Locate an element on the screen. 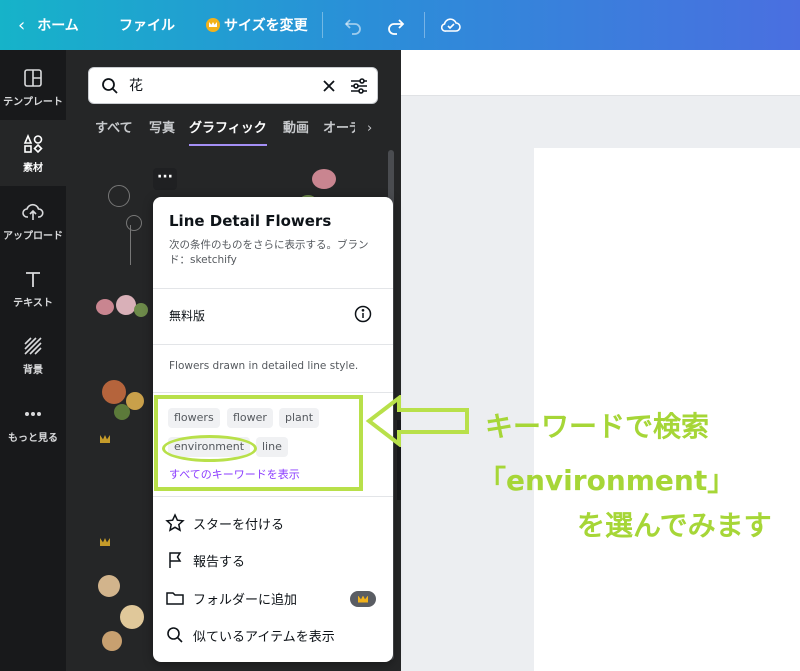 This screenshot has width=800, height=671. rail-text: テキスト is located at coordinates (33, 288).